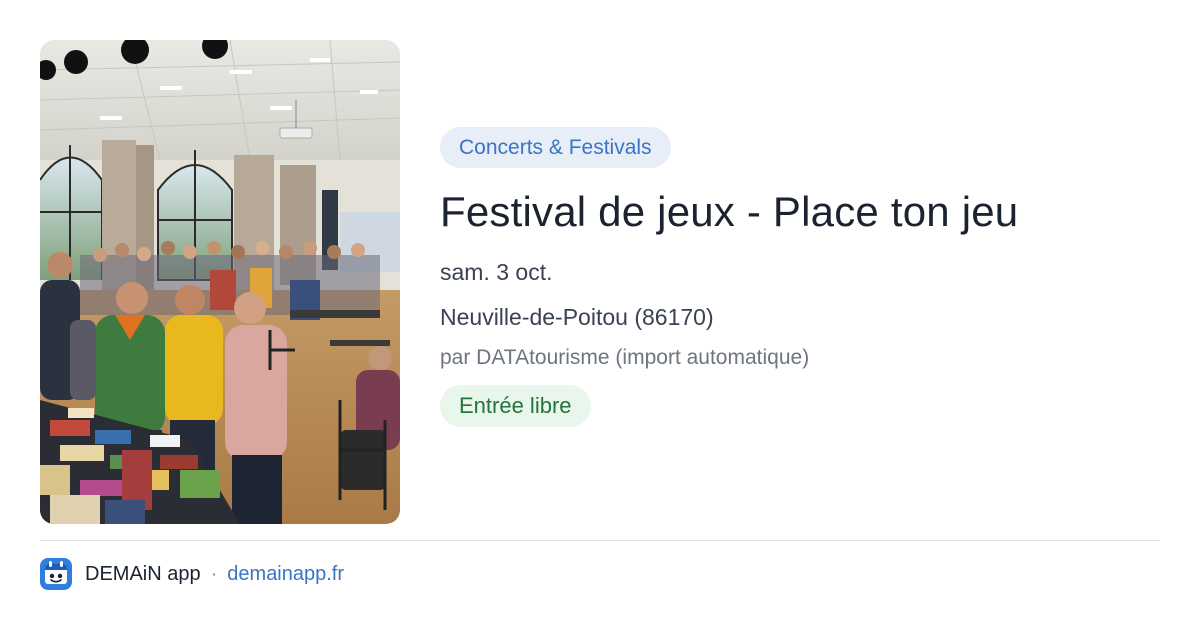 The height and width of the screenshot is (630, 1200). I want to click on footer: DEMAiN app · demainapp.fr, so click(192, 574).